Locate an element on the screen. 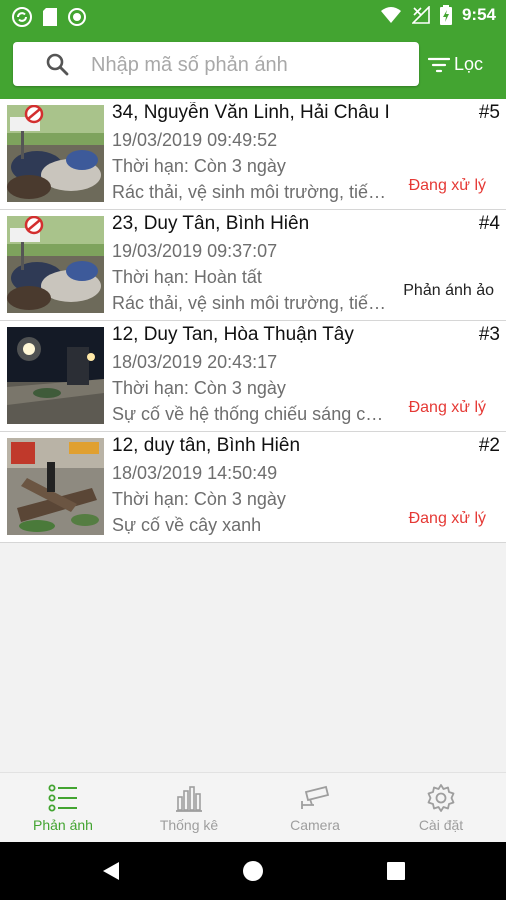  tab-label: Phản ánh is located at coordinates (63, 825).